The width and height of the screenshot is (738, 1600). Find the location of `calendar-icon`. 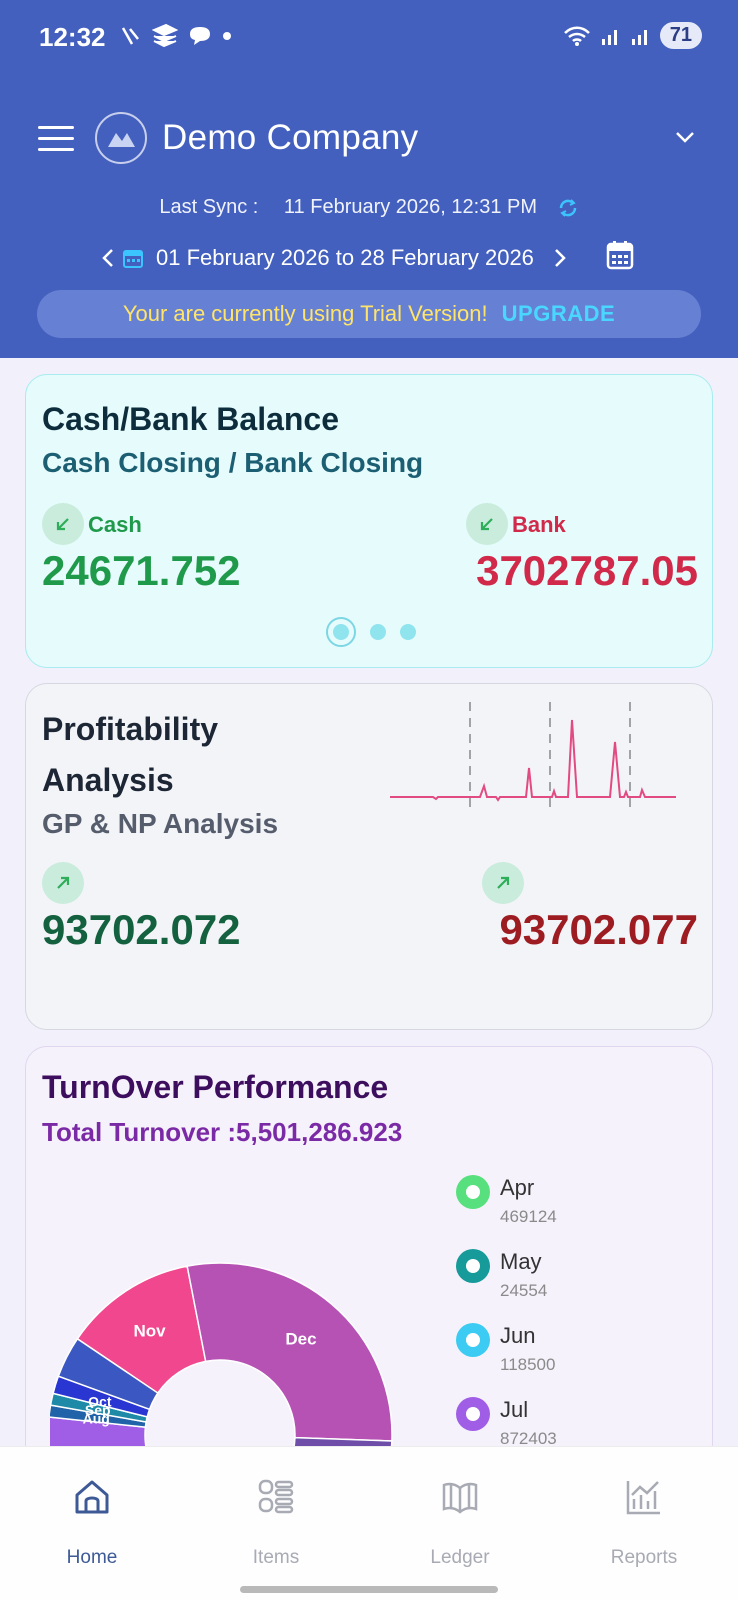

calendar-icon is located at coordinates (620, 255).